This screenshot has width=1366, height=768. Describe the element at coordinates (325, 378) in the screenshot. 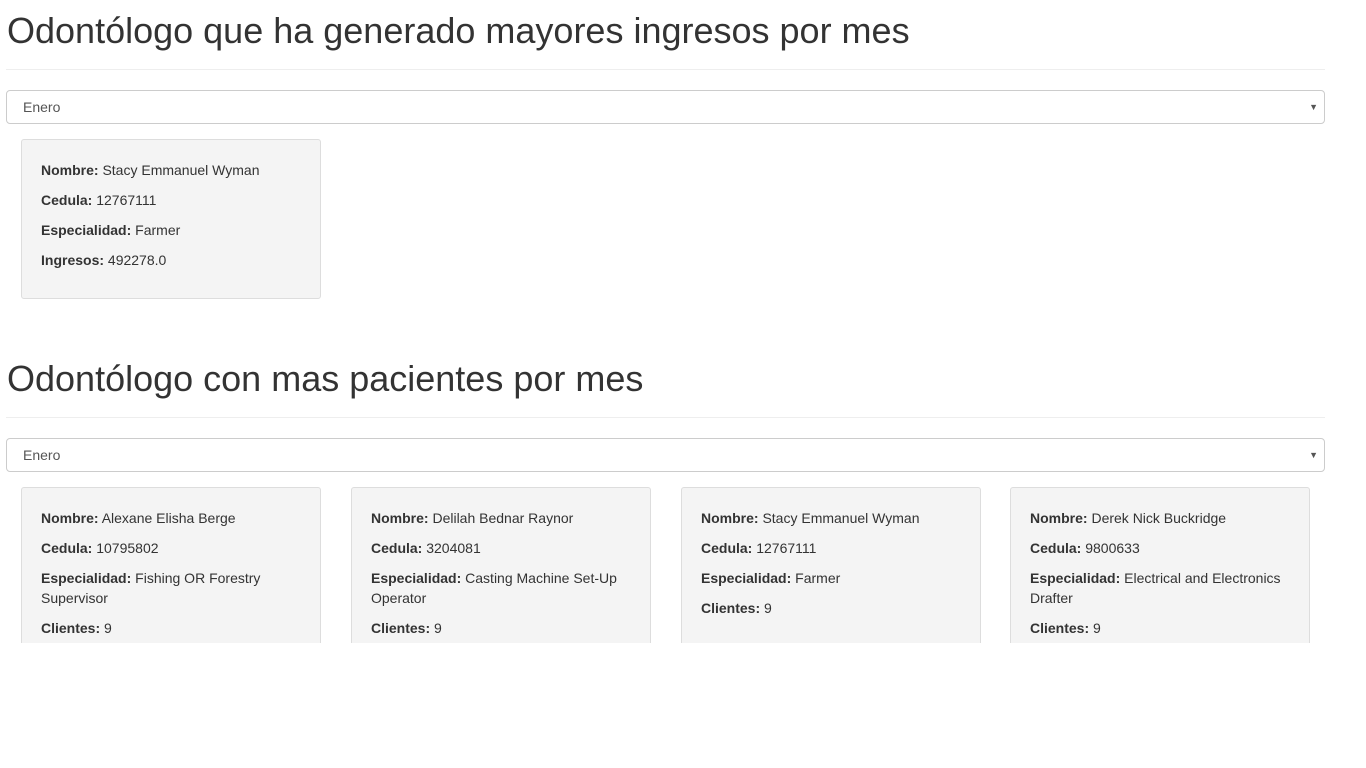

I see `section-title-pacientes: Odontólogo con mas pacientes por mes` at that location.